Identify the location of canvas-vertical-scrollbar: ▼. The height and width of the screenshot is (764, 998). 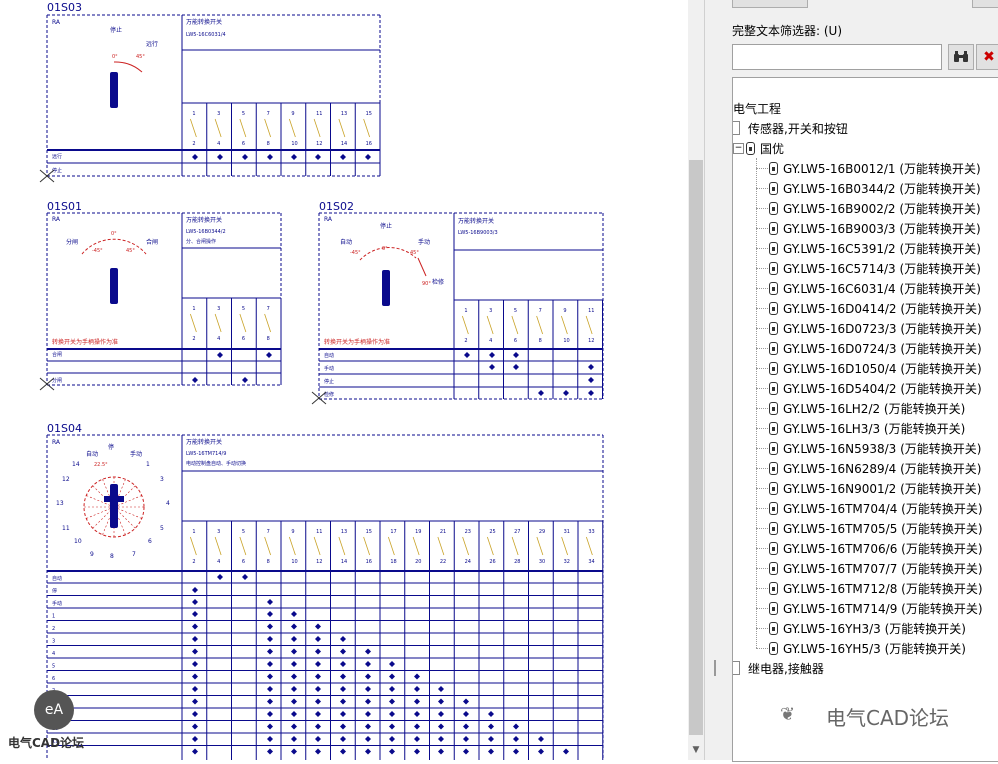
(696, 380).